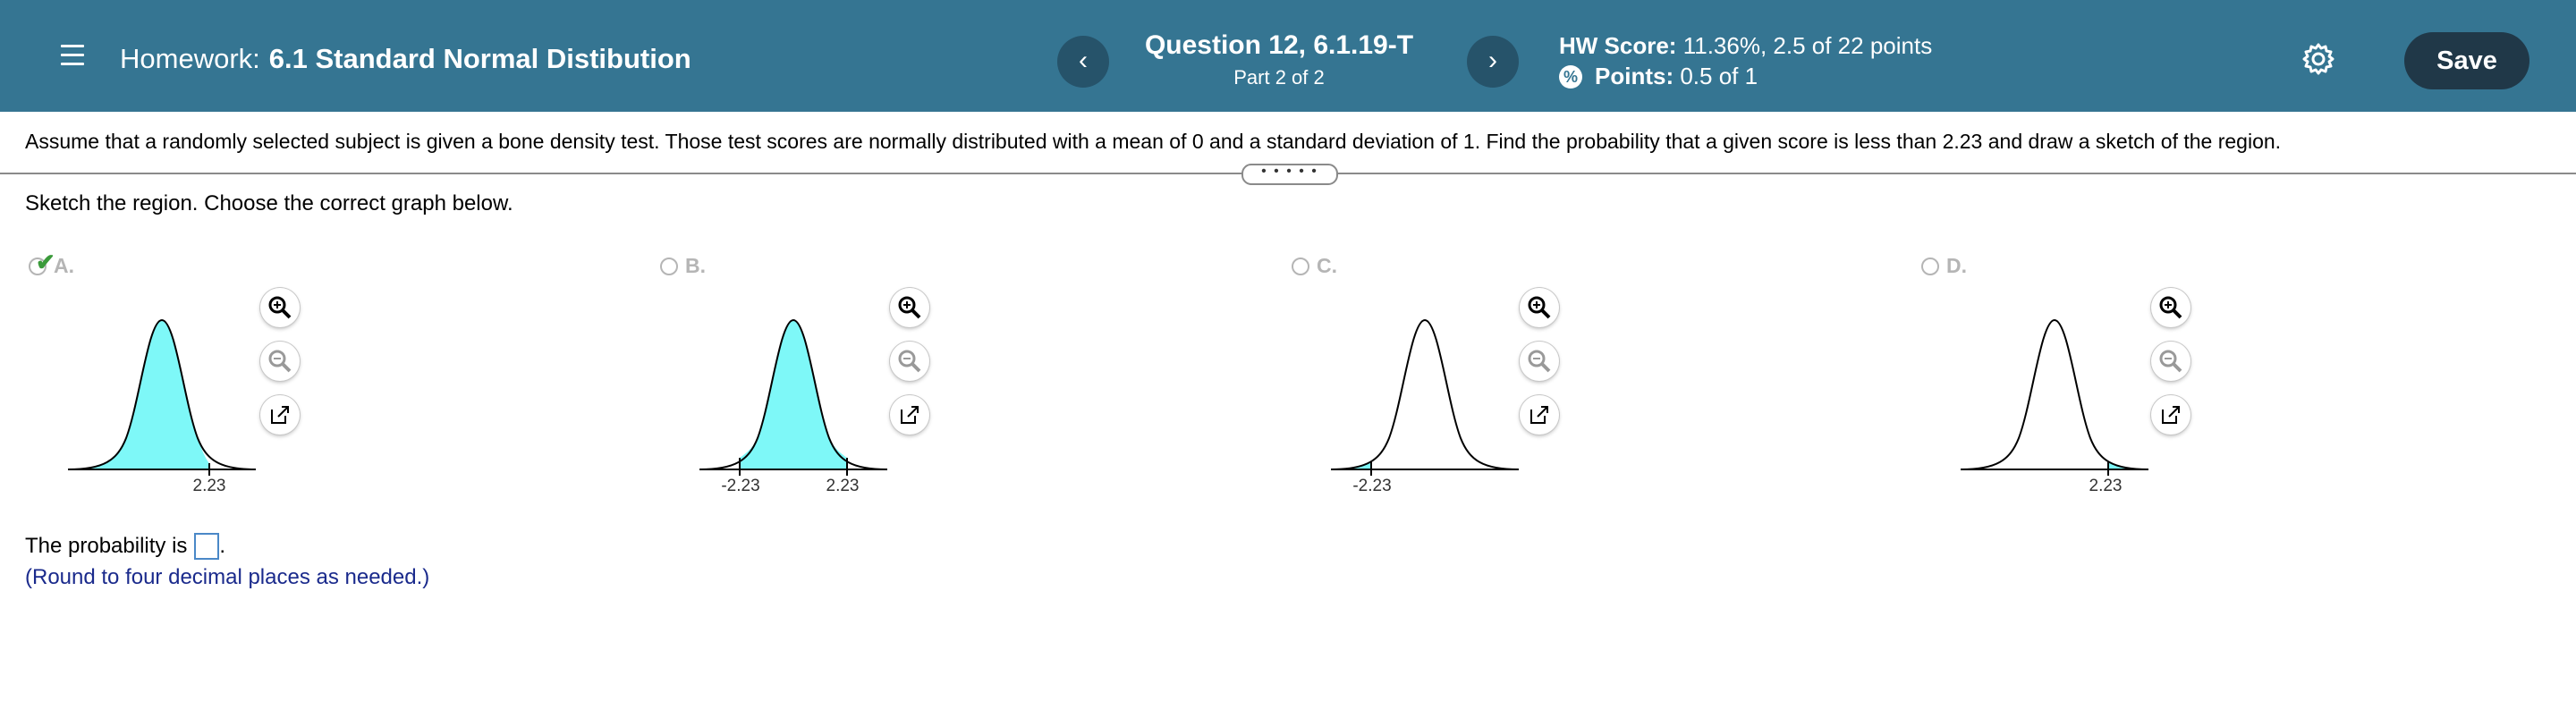  Describe the element at coordinates (1719, 76) in the screenshot. I see `points-value: 0.5 of 1` at that location.